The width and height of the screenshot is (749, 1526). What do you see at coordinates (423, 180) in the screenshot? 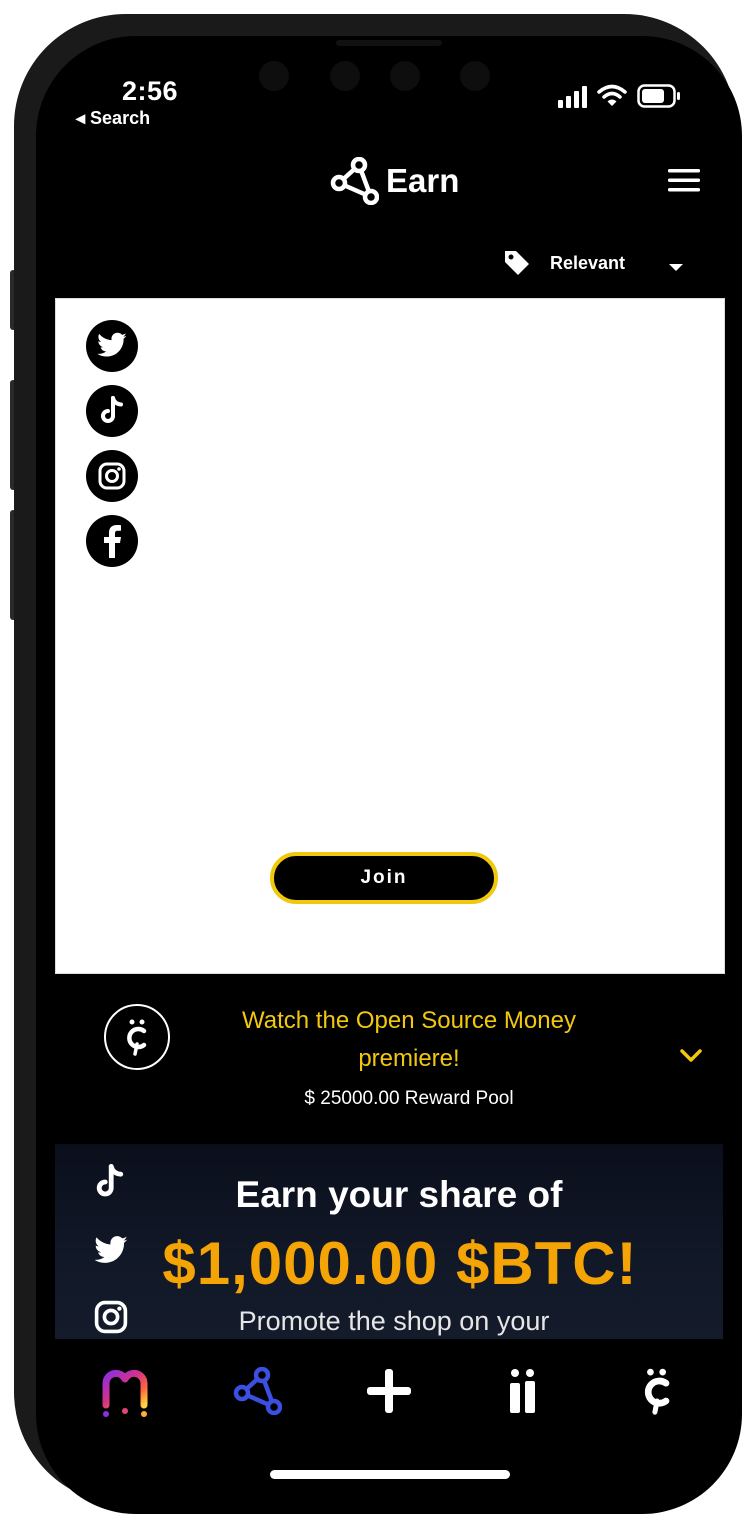
I see `page-title: Earn` at bounding box center [423, 180].